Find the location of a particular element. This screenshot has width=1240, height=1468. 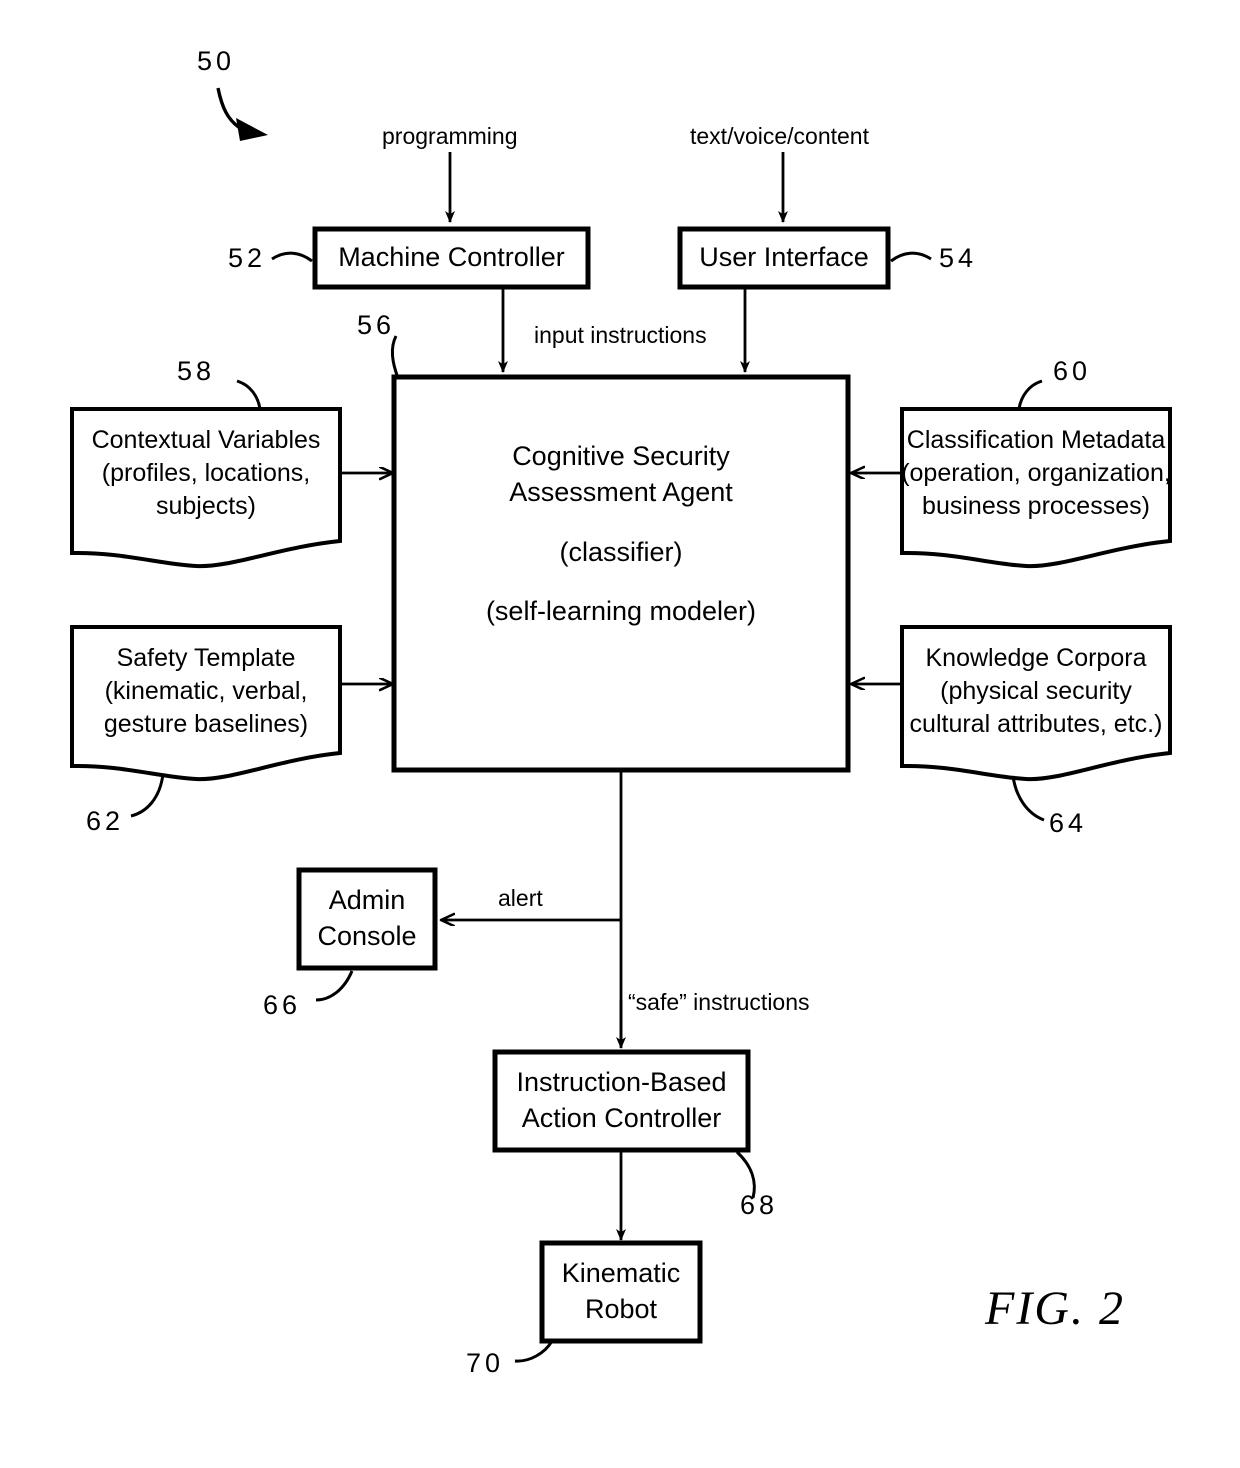

edge-label-alert: alert is located at coordinates (520, 898).